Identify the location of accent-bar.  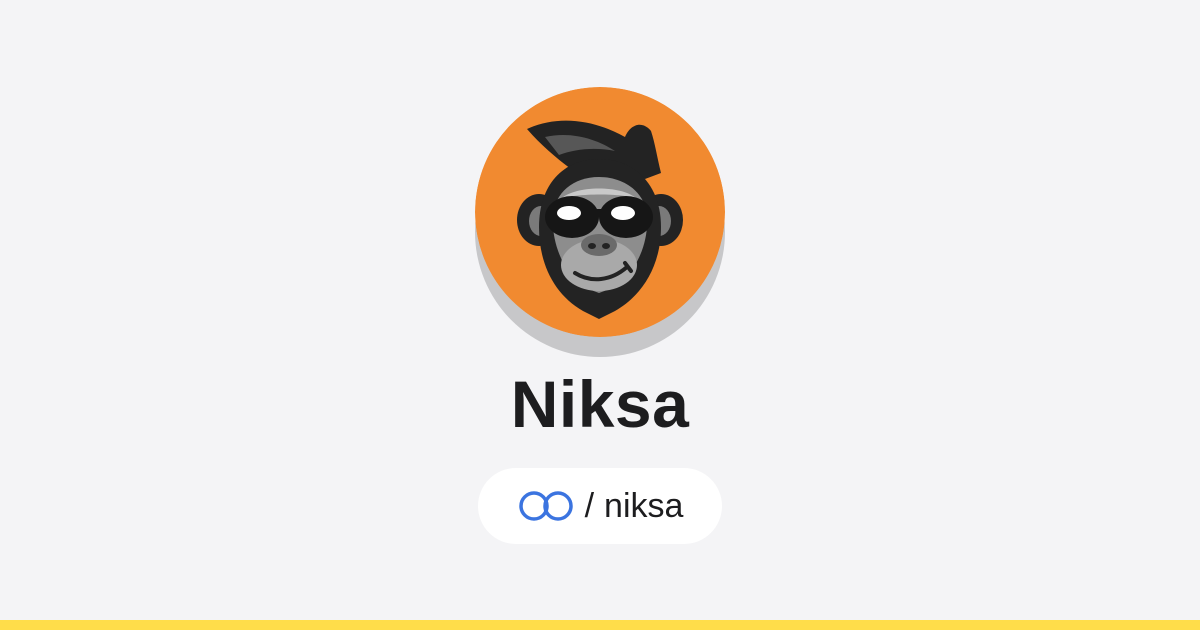
(600, 625).